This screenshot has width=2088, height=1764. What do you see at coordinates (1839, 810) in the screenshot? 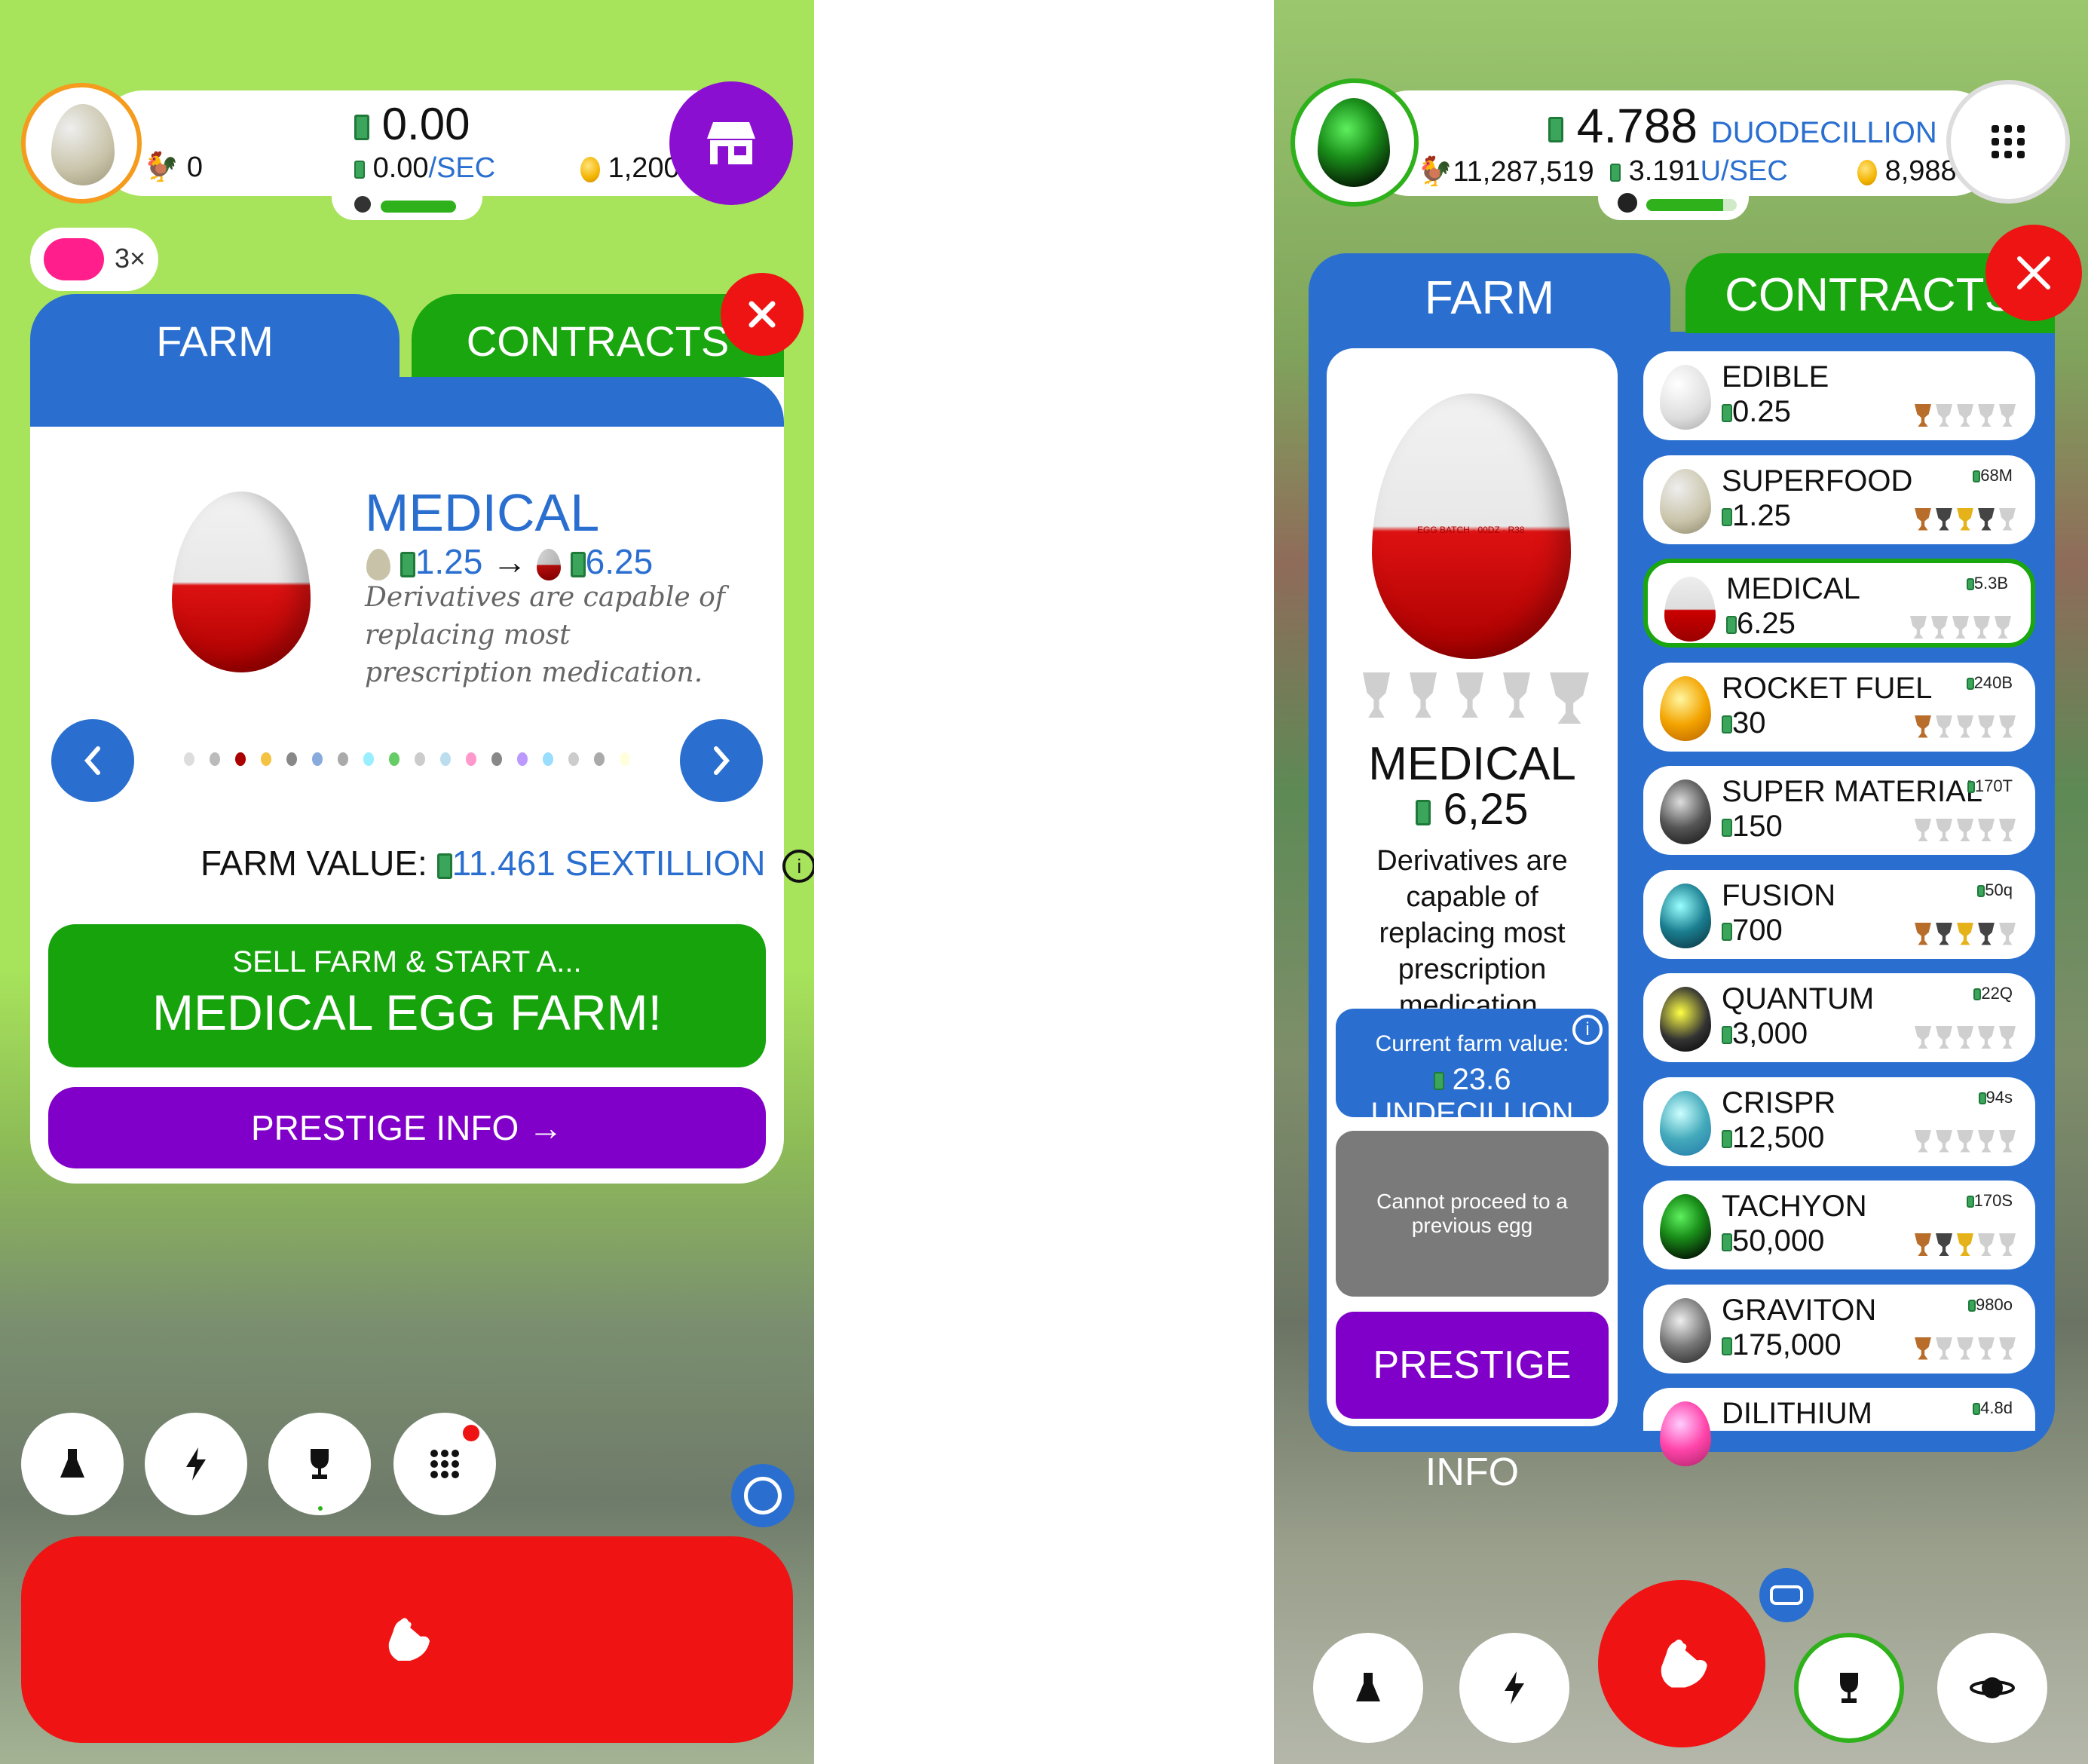
I see `egg-list-item: SUPER MATERIAL 150 170T` at bounding box center [1839, 810].